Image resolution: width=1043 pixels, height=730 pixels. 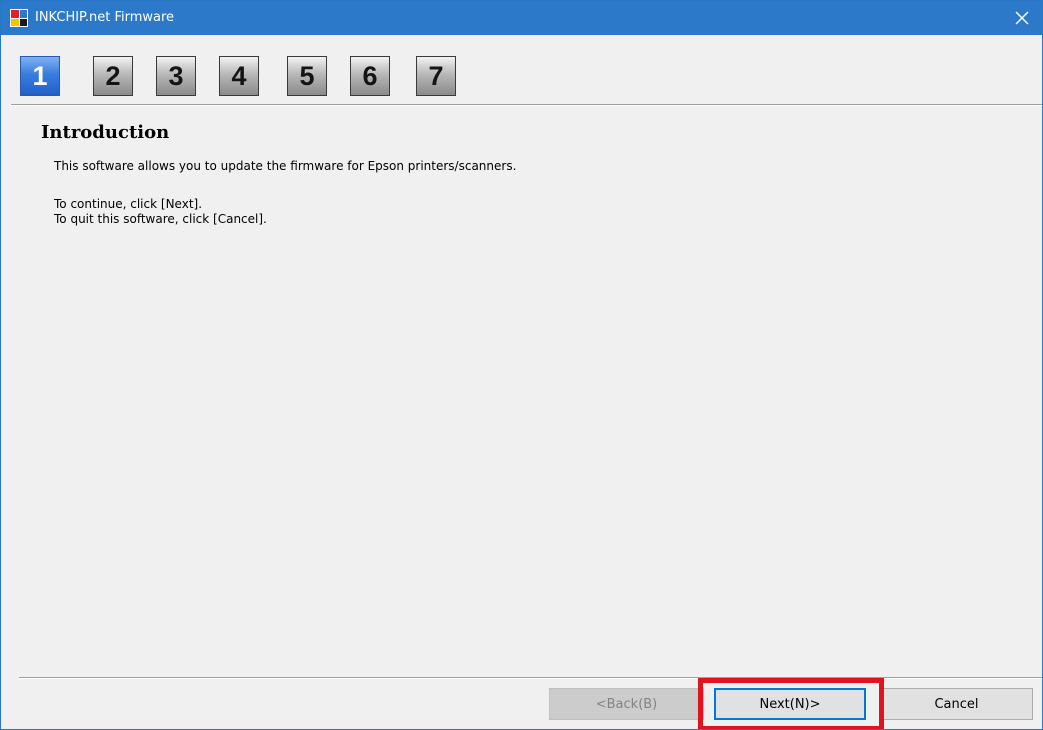 What do you see at coordinates (160, 219) in the screenshot?
I see `instruction-quit: To quit this software, click [Cancel].` at bounding box center [160, 219].